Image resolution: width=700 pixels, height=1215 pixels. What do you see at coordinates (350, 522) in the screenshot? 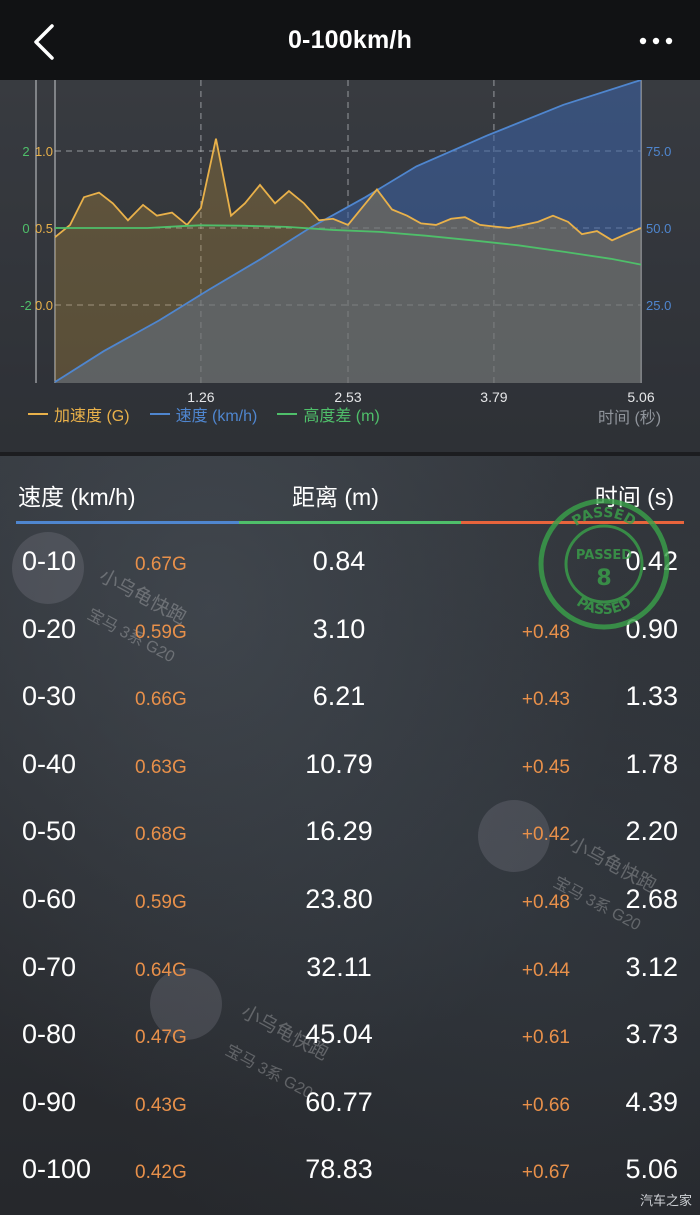
I see `header-bar-green` at bounding box center [350, 522].